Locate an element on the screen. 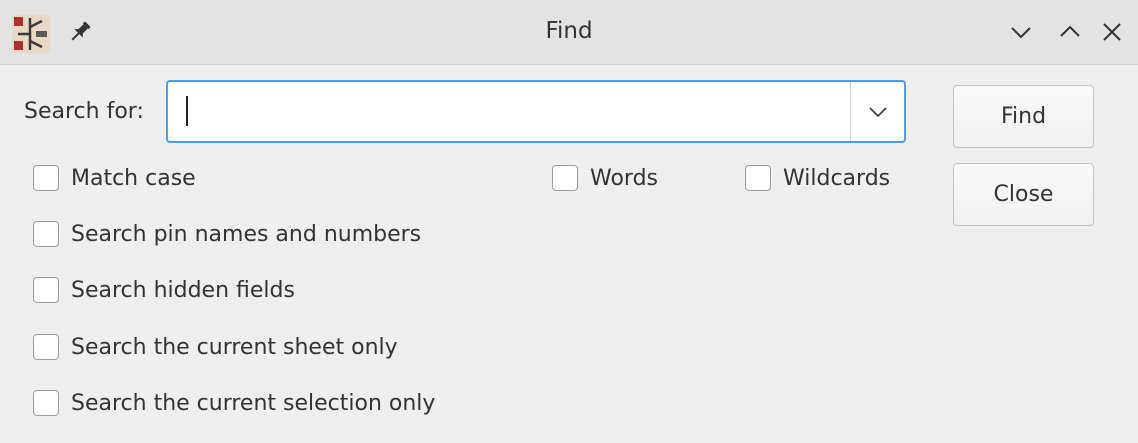 The width and height of the screenshot is (1138, 443). close-icon is located at coordinates (1112, 32).